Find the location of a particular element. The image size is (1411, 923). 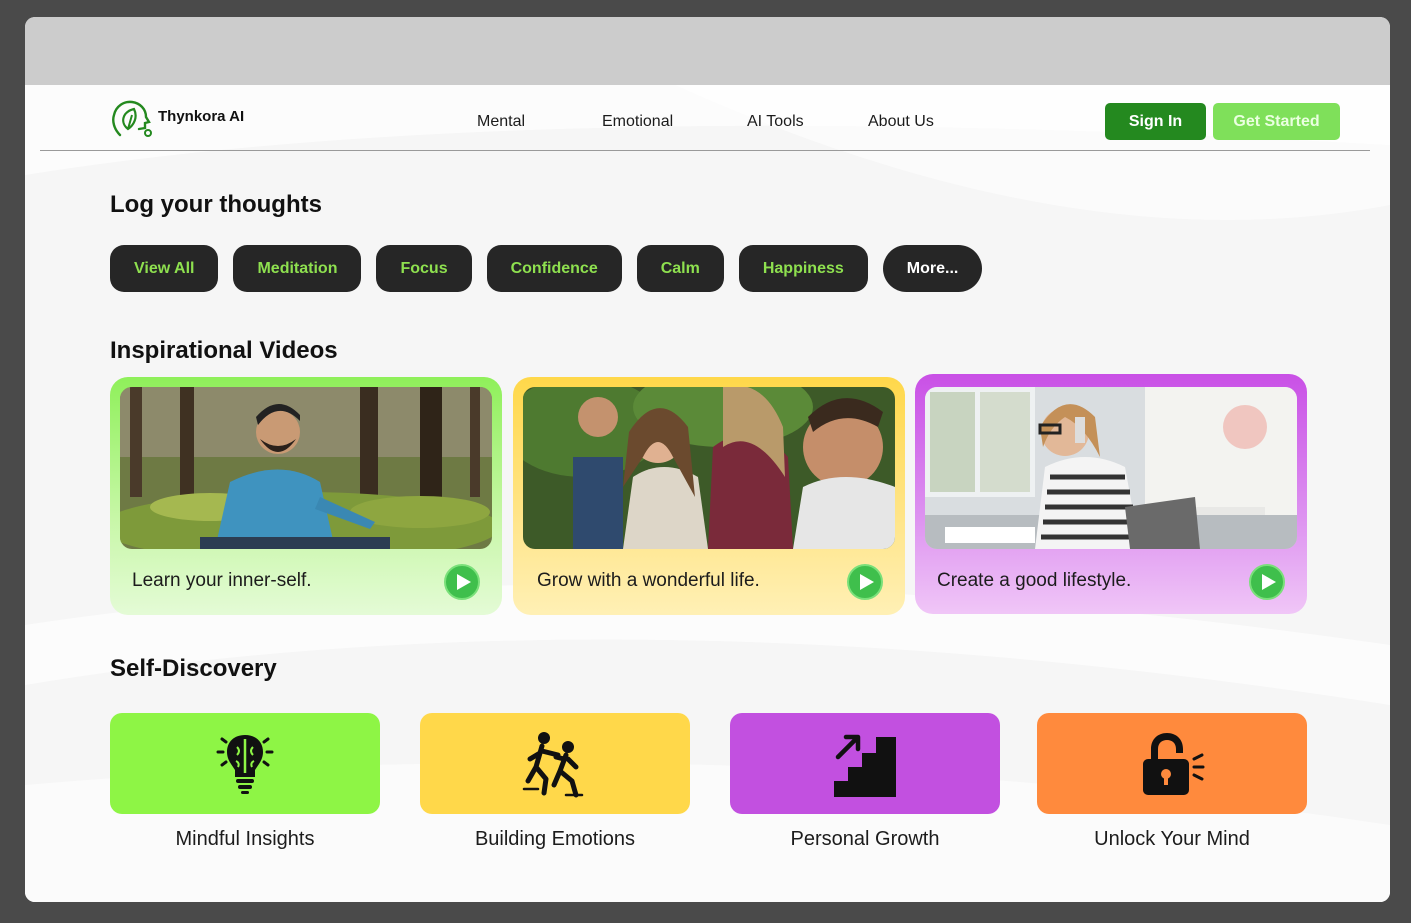

chip-focus: Focus is located at coordinates (424, 268).